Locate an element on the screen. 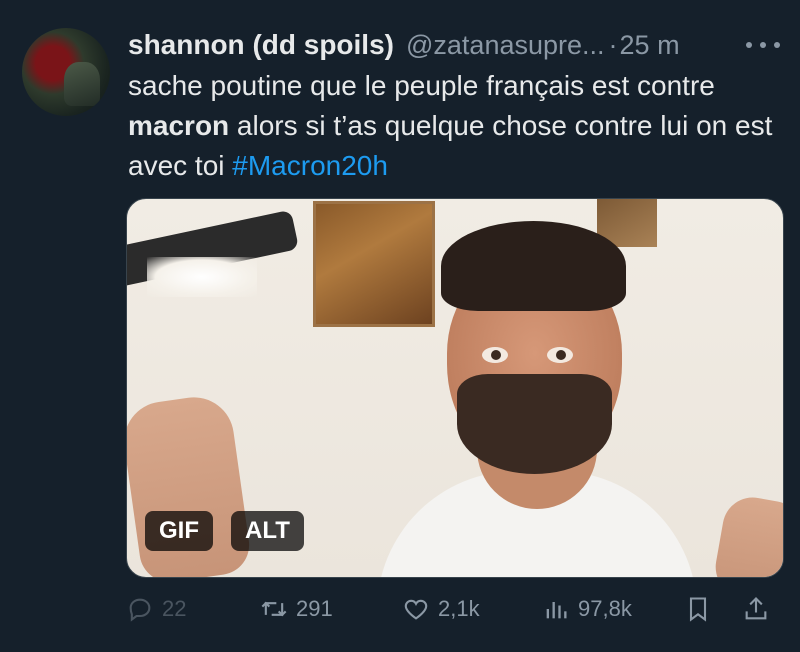 This screenshot has width=800, height=652. reply-count: 22 is located at coordinates (174, 608).